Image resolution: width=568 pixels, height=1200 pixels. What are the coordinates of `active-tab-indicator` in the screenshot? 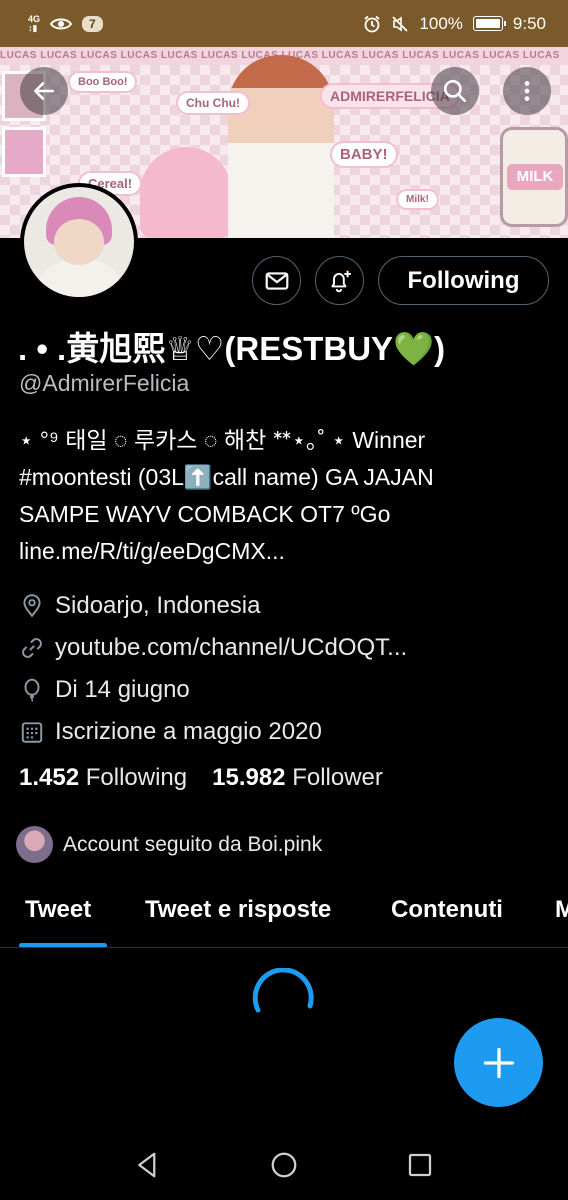 It's located at (63, 945).